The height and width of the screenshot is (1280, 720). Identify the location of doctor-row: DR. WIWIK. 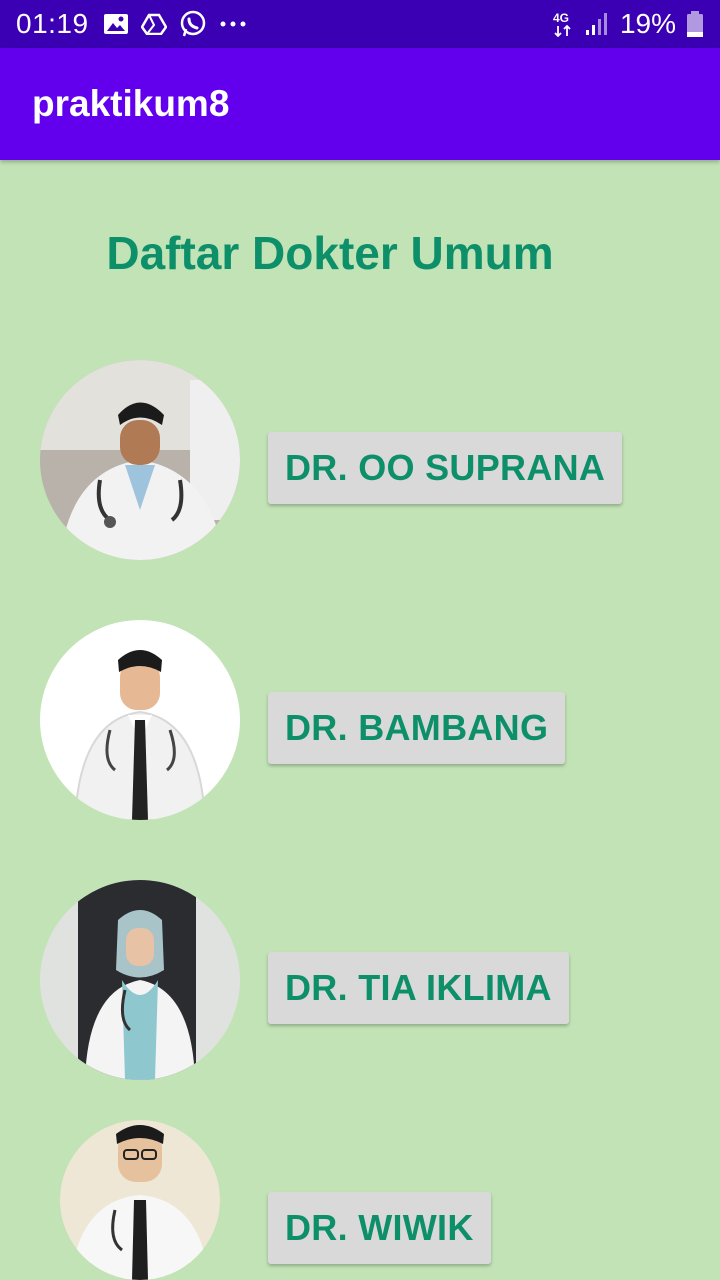
(360, 1200).